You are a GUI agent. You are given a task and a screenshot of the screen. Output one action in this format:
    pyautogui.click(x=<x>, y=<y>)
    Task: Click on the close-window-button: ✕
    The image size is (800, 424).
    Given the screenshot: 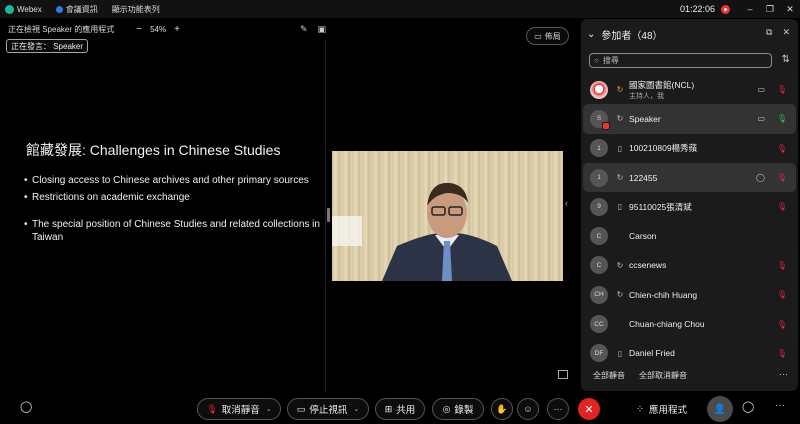 What is the action you would take?
    pyautogui.click(x=790, y=9)
    